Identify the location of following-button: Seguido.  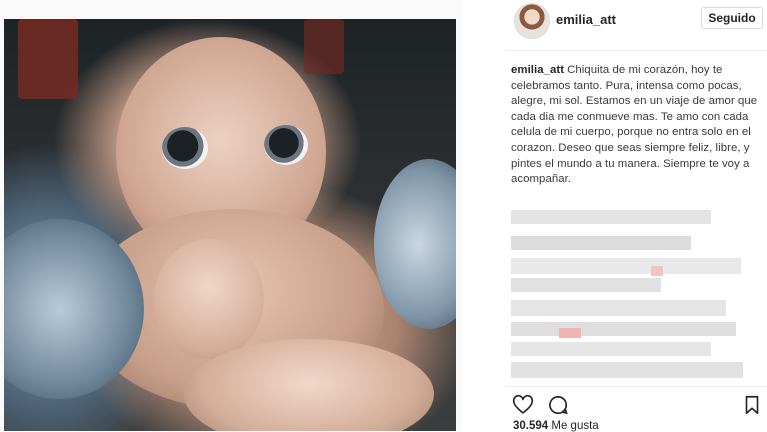
(732, 18).